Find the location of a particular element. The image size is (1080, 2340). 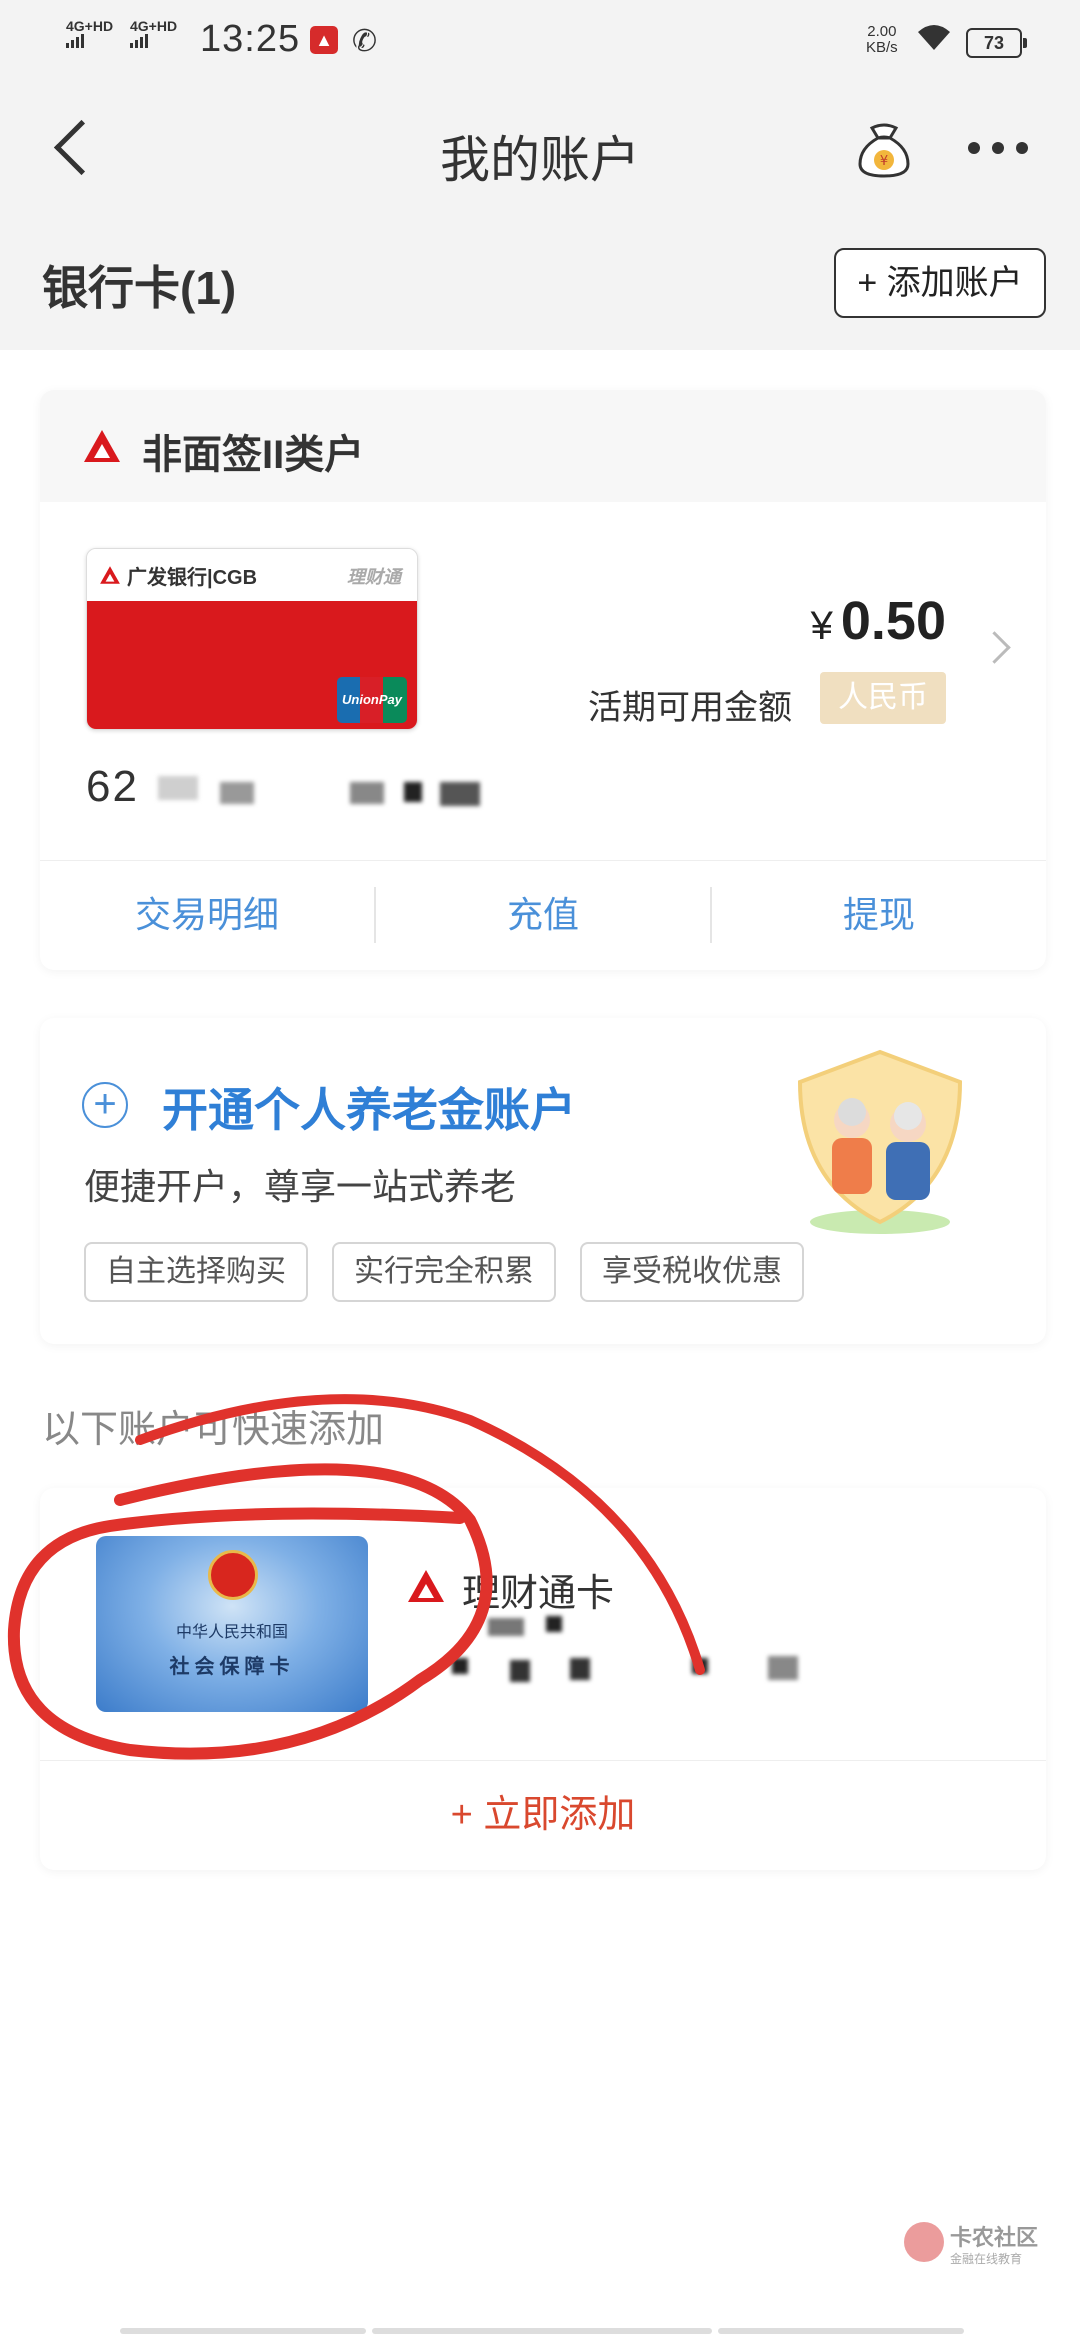

currency-symbol: ¥ is located at coordinates (821, 626).